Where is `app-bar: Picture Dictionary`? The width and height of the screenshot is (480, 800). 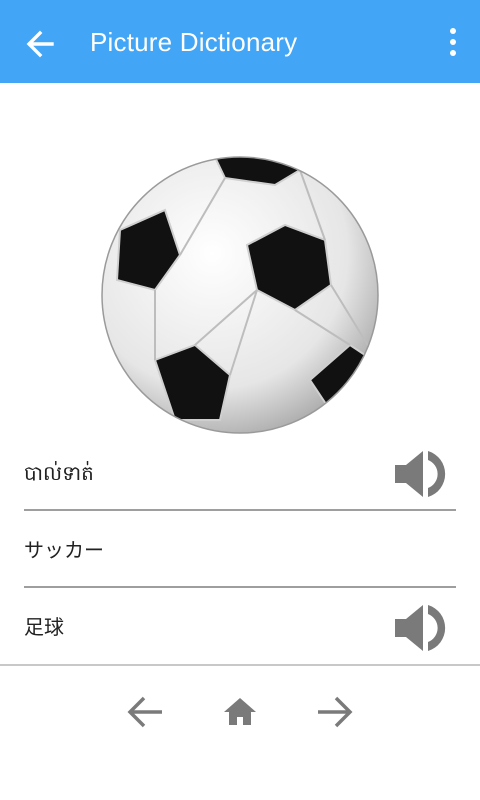 app-bar: Picture Dictionary is located at coordinates (240, 41).